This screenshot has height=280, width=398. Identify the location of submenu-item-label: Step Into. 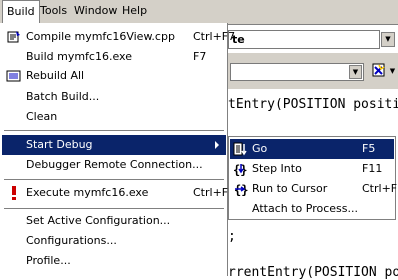
(277, 168).